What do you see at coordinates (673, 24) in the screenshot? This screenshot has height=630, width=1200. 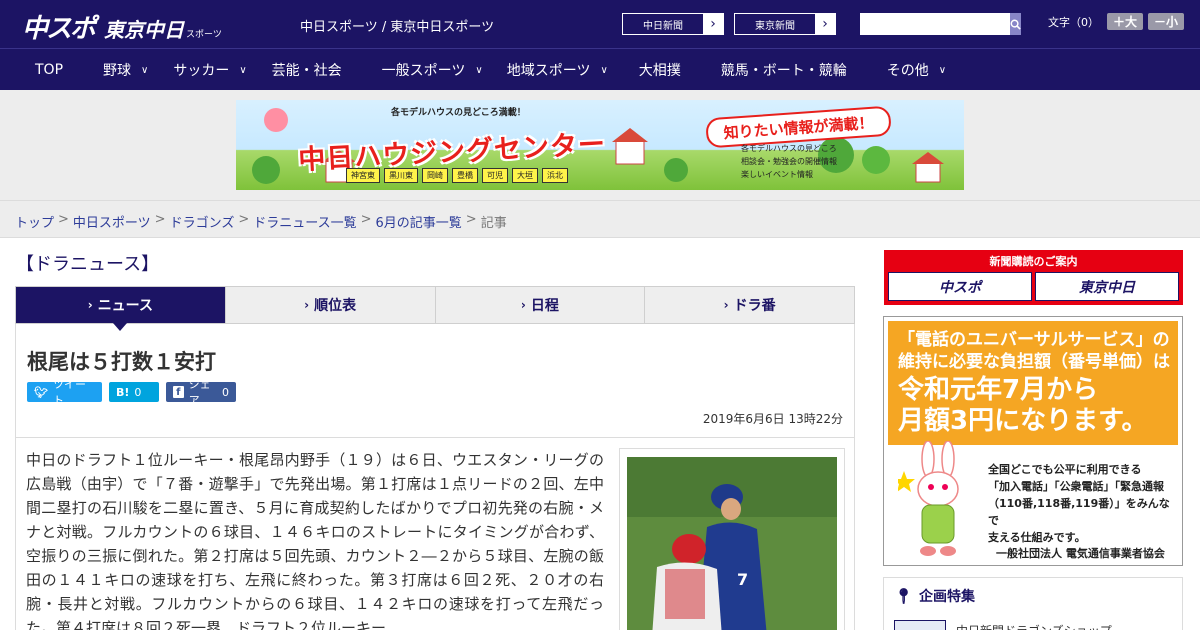 I see `chunichi-shimbun-link: 中日新聞 ›` at bounding box center [673, 24].